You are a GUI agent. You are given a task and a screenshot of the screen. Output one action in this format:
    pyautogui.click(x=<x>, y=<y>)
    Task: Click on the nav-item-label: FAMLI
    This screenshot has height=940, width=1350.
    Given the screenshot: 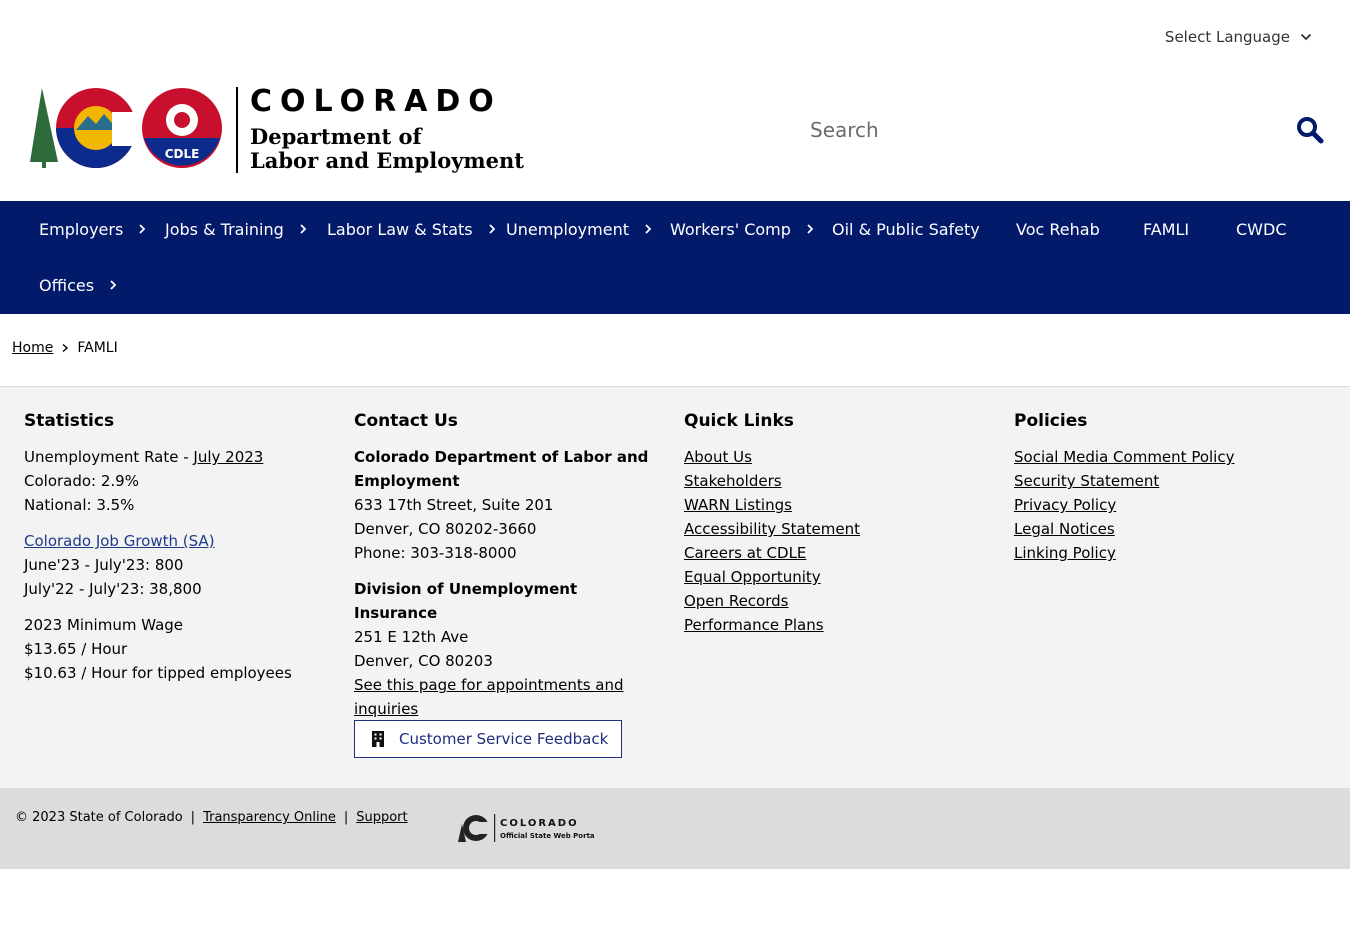 What is the action you would take?
    pyautogui.click(x=1166, y=229)
    